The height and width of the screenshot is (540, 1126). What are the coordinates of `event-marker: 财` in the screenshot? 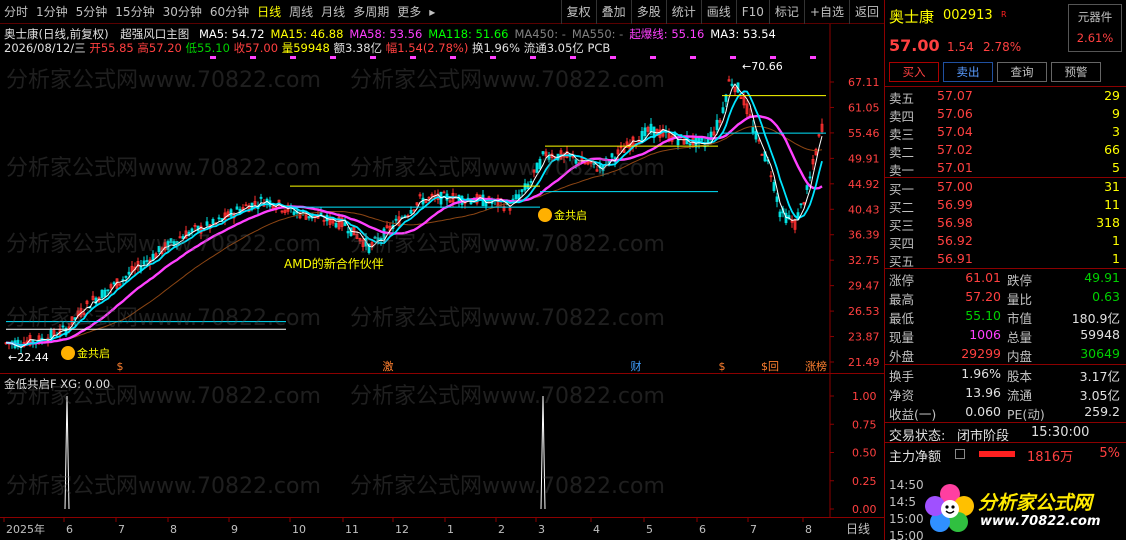 It's located at (636, 366).